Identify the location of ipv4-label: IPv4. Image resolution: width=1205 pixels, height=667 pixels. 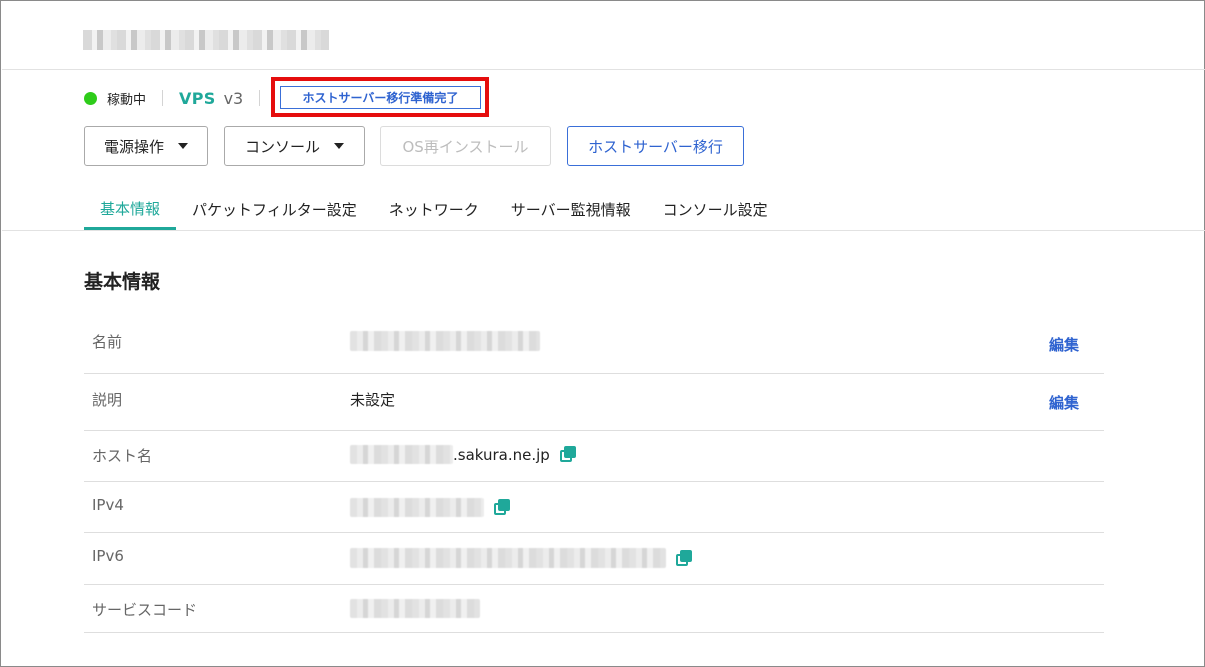
(108, 505).